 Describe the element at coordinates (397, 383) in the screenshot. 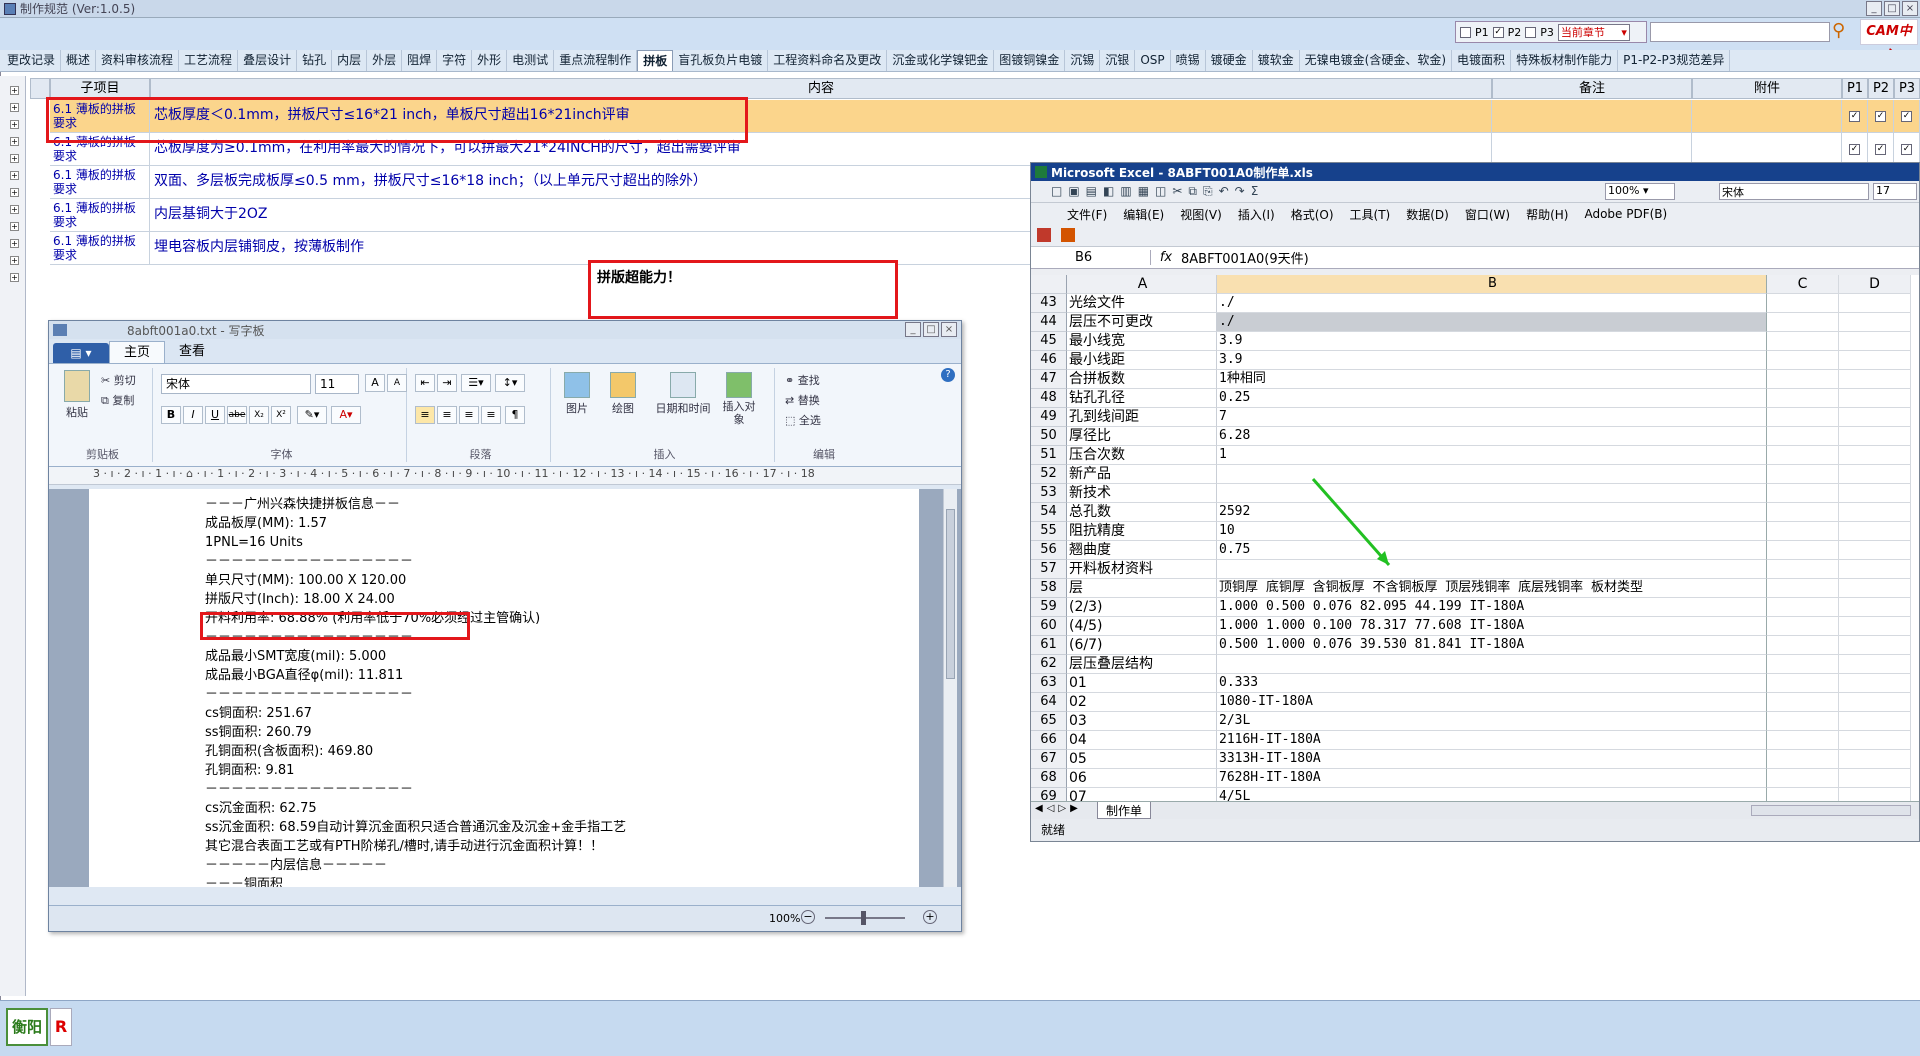

I see `shrink-font-button: A` at that location.